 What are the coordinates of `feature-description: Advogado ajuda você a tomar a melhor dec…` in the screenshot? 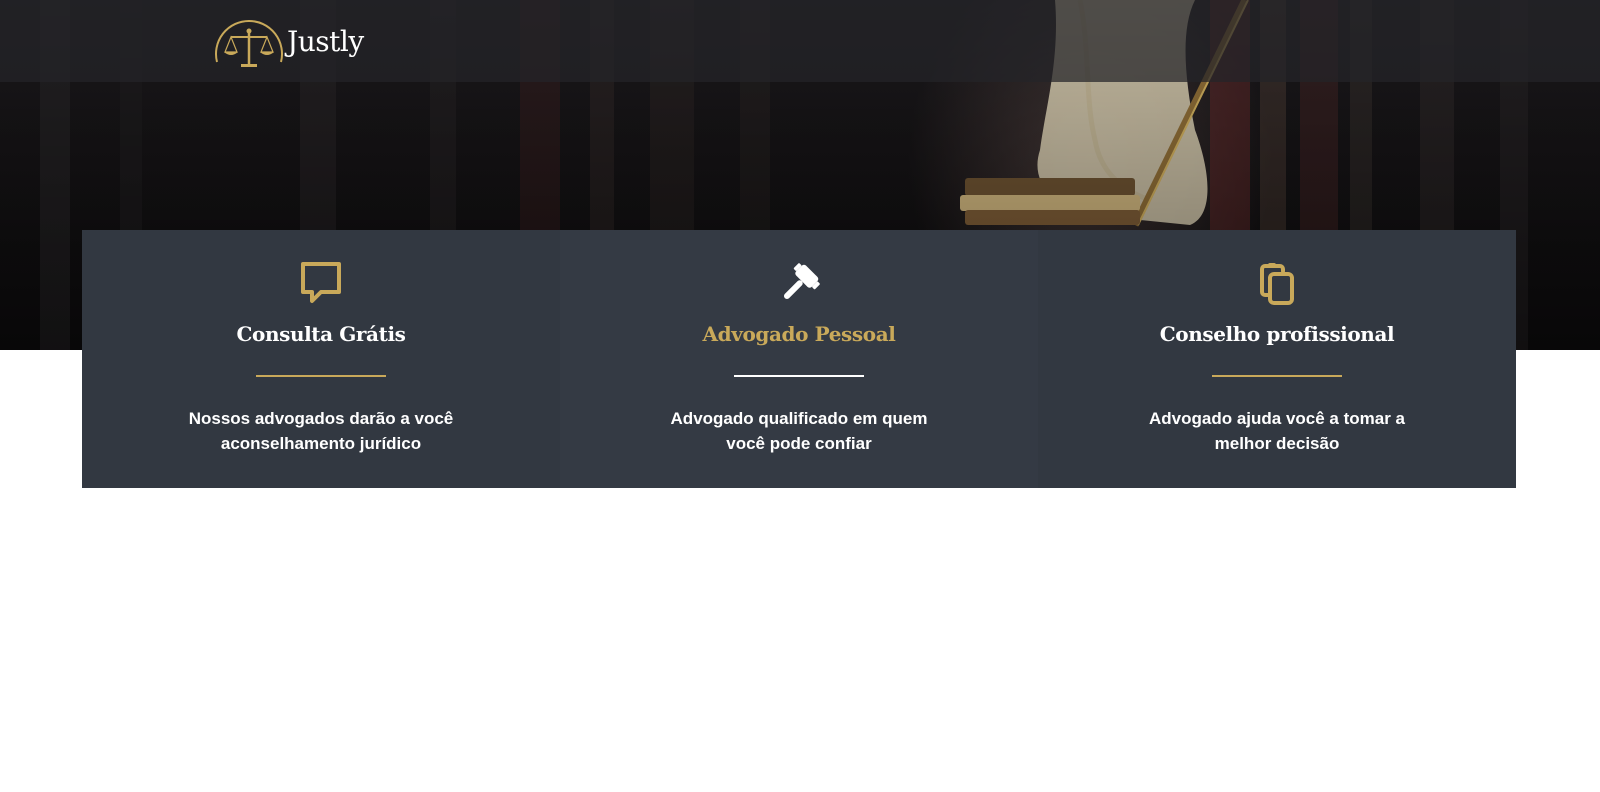 It's located at (1276, 431).